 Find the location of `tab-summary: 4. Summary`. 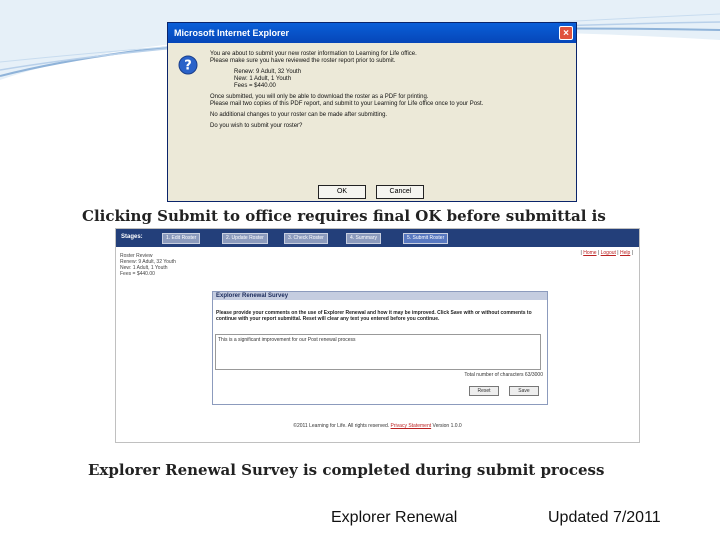

tab-summary: 4. Summary is located at coordinates (363, 238).